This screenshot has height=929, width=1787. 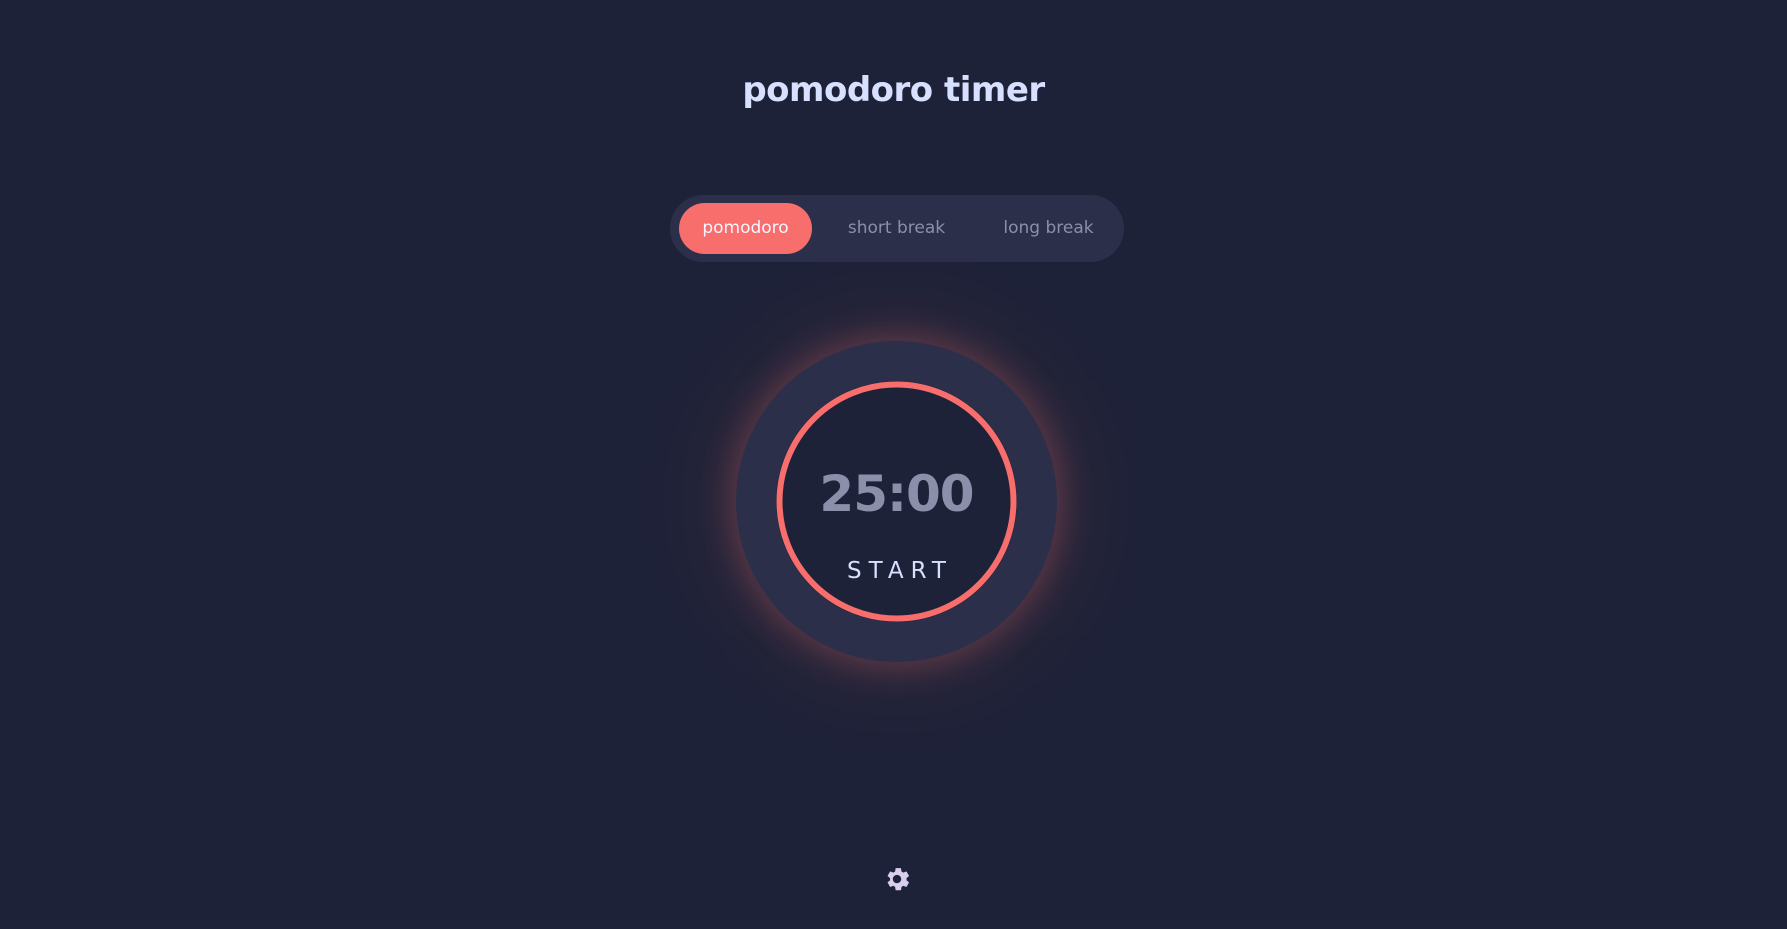 What do you see at coordinates (896, 494) in the screenshot?
I see `timer-display: 25:00` at bounding box center [896, 494].